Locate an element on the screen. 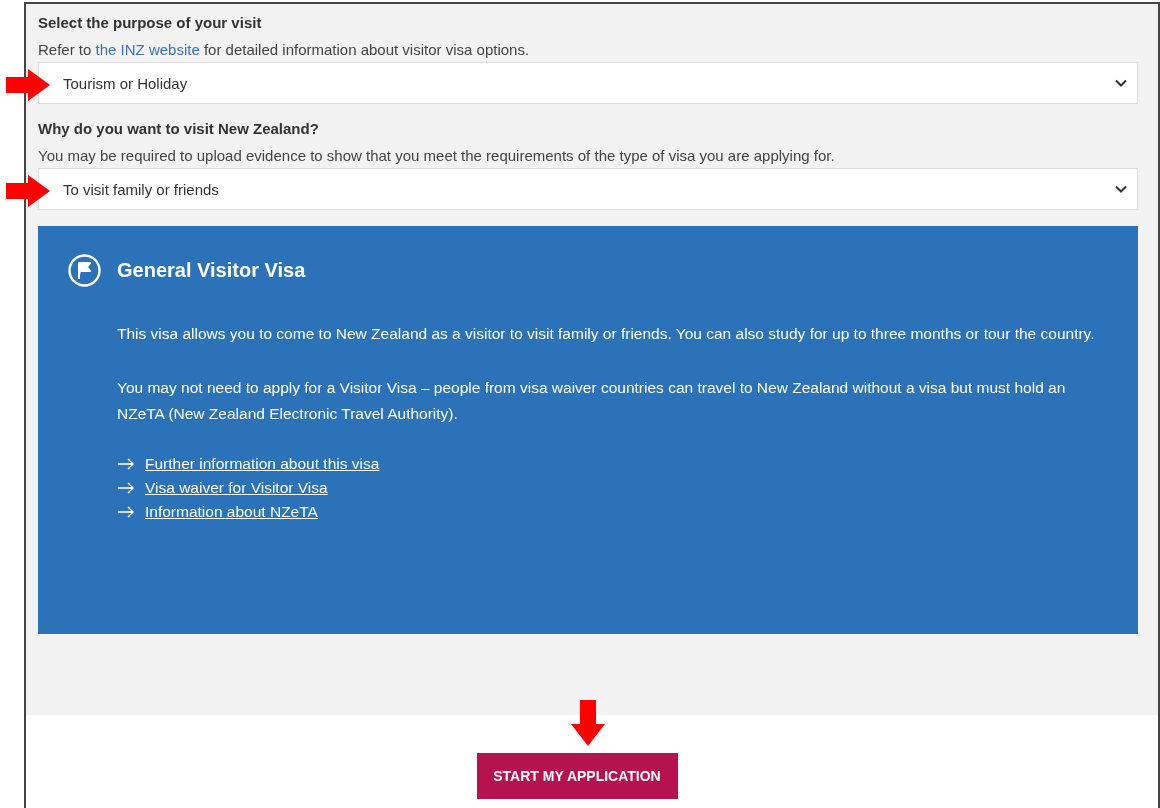 Image resolution: width=1160 pixels, height=808 pixels. description-text: You may not need to apply for a Visitor Visa – people from visa waiver countries can travel to New Zealand without a visa but must hold an NZeTA (New Zealand Electronic Travel Authority). is located at coordinates (592, 401).